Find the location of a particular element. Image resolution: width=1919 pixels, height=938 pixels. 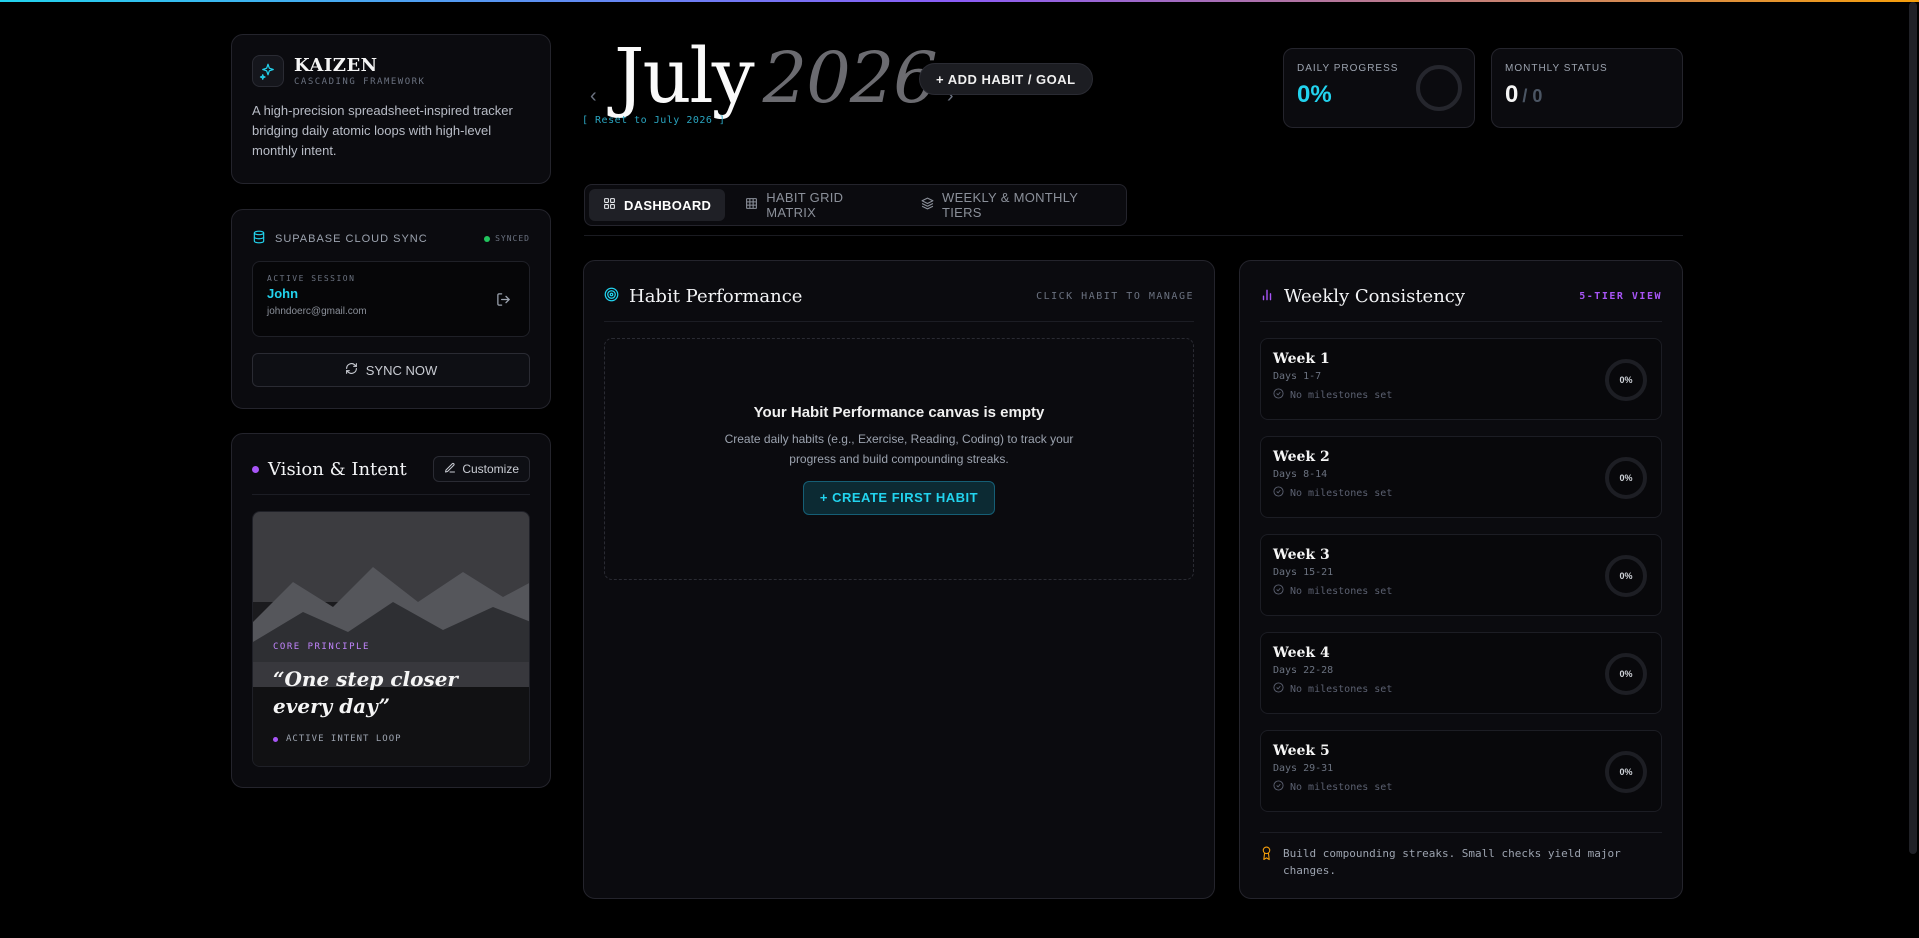

database-icon is located at coordinates (259, 238).